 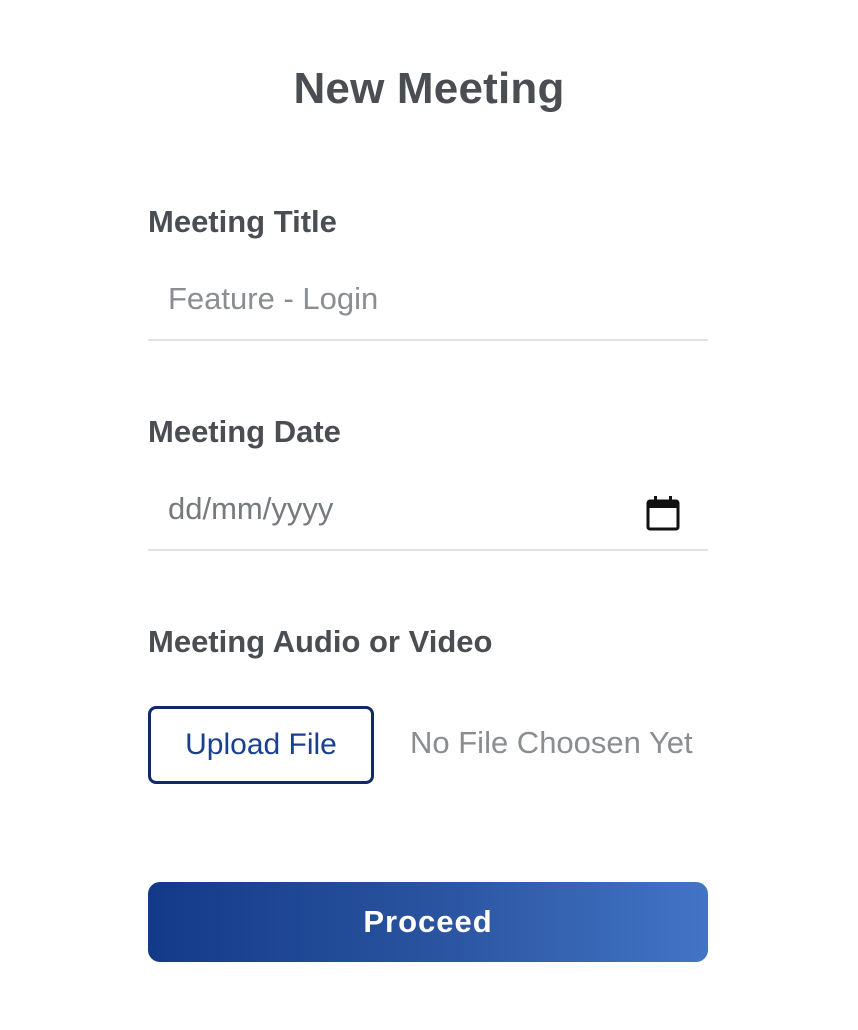 I want to click on upload-file-button: Upload File, so click(x=261, y=745).